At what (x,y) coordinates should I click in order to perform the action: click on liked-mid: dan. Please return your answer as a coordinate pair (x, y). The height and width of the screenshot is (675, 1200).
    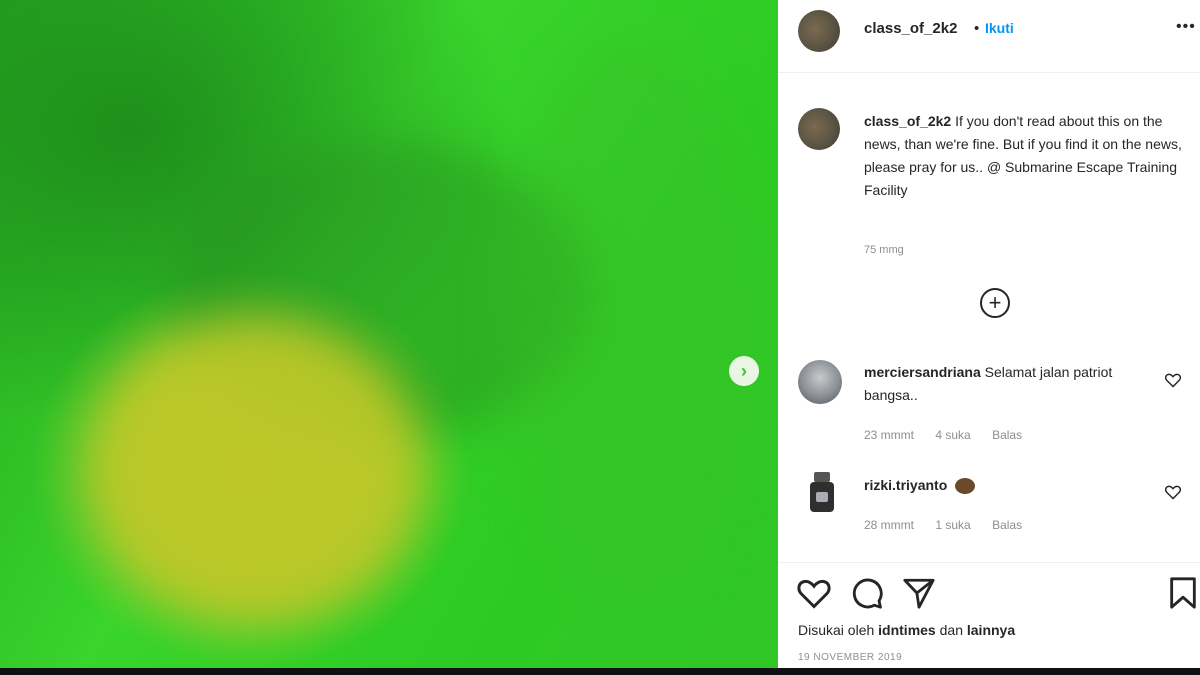
    Looking at the image, I should click on (951, 630).